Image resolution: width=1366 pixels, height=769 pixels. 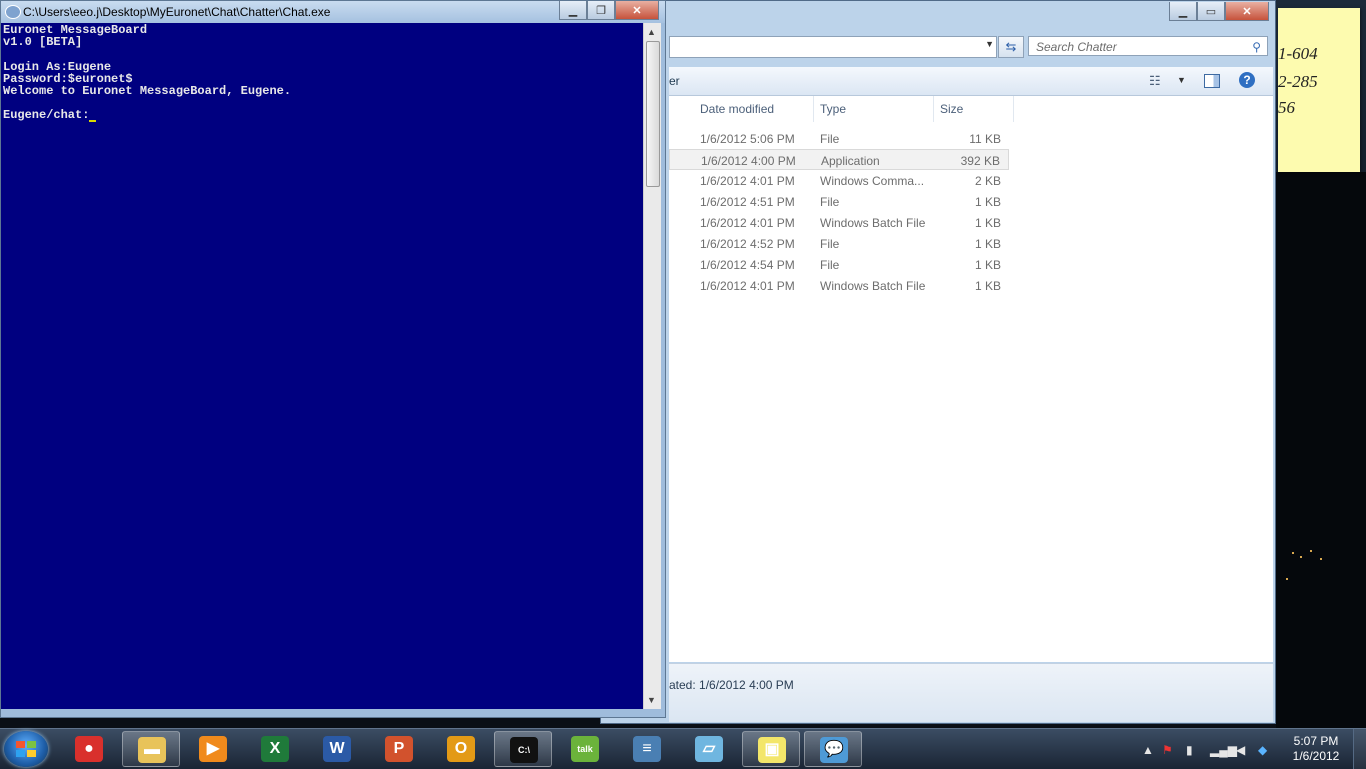 What do you see at coordinates (653, 114) in the screenshot?
I see `scrollbar-thumb` at bounding box center [653, 114].